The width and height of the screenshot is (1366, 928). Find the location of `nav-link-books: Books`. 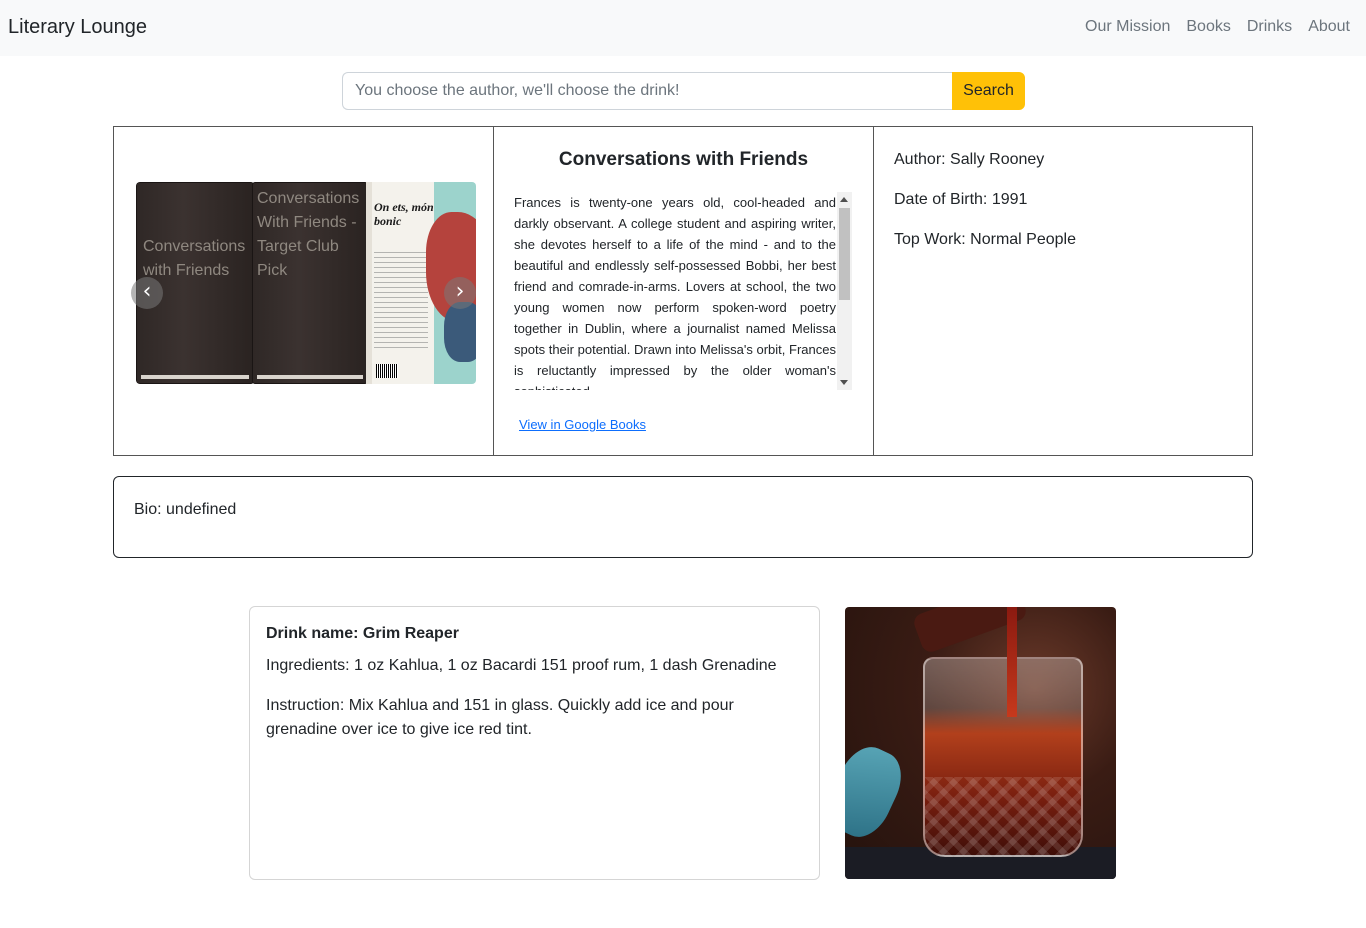

nav-link-books: Books is located at coordinates (1208, 27).